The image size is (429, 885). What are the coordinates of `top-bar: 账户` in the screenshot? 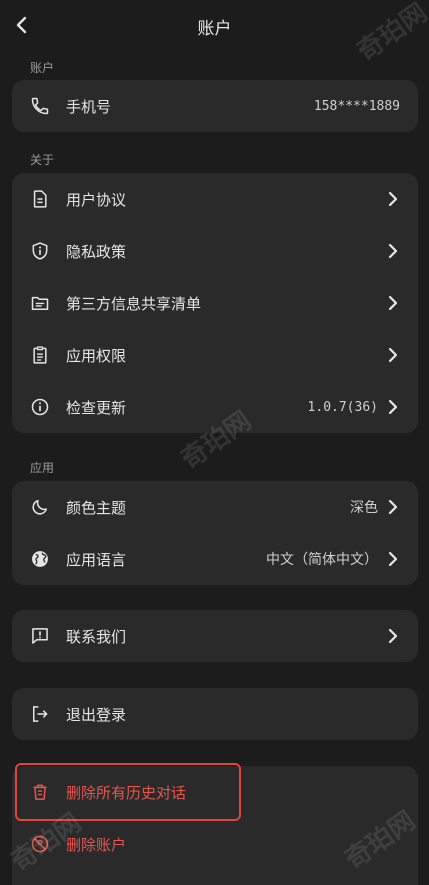 It's located at (214, 25).